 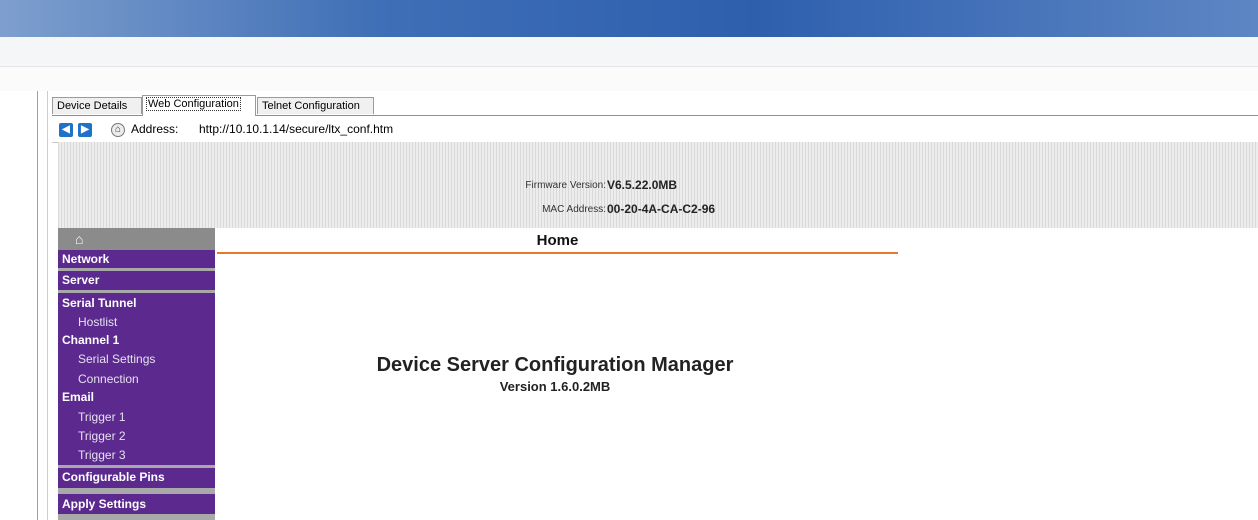 I want to click on address-label: Address:, so click(x=155, y=129).